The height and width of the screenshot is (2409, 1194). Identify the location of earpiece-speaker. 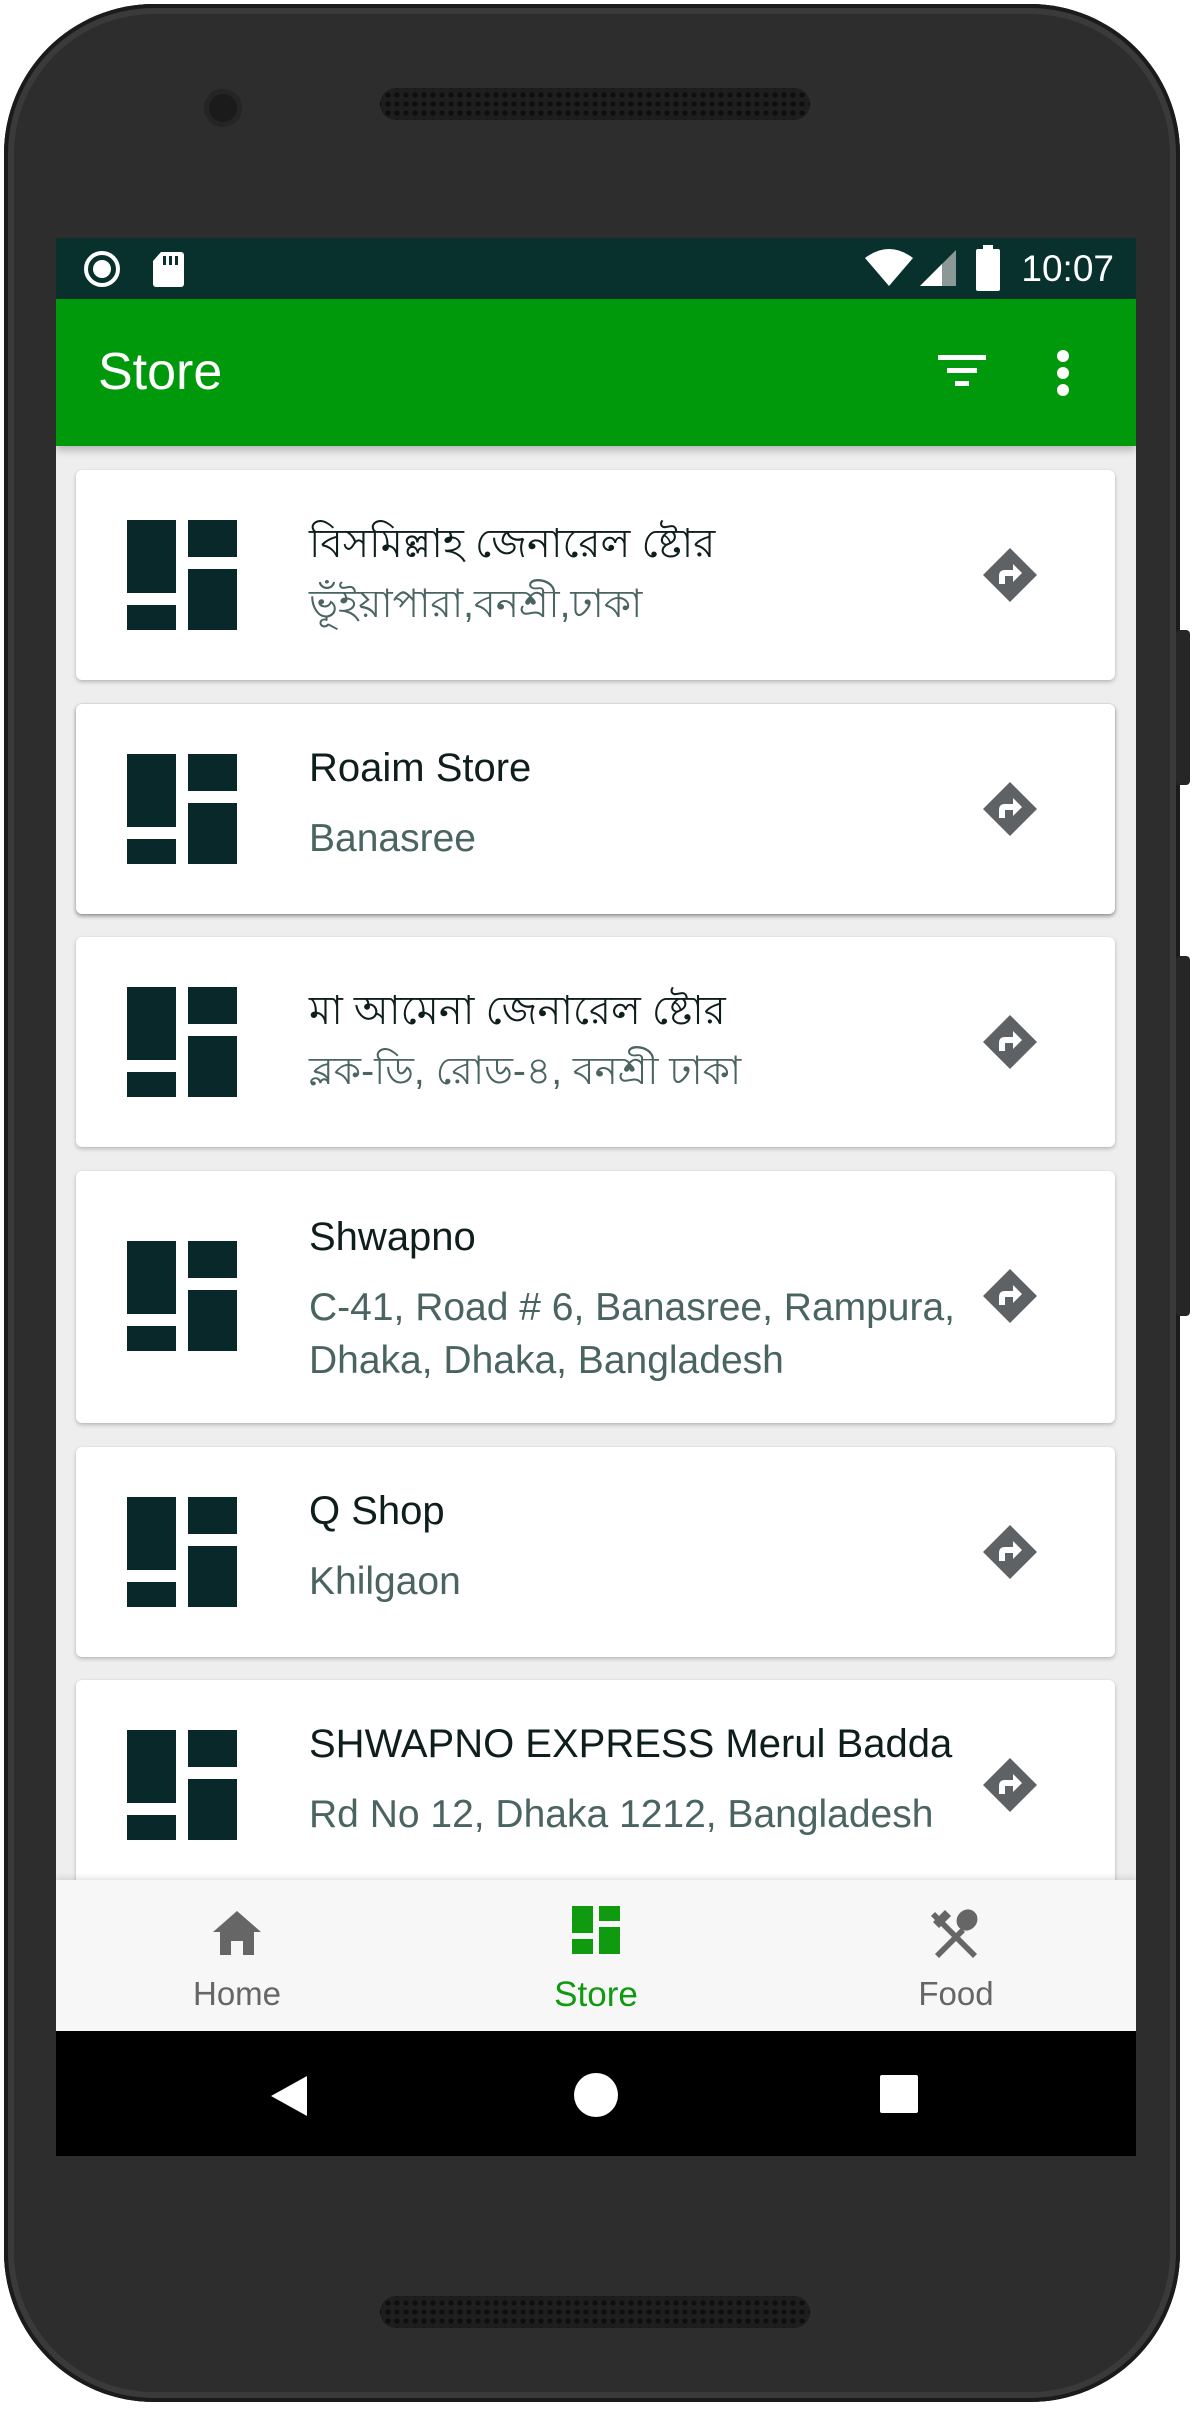
(595, 104).